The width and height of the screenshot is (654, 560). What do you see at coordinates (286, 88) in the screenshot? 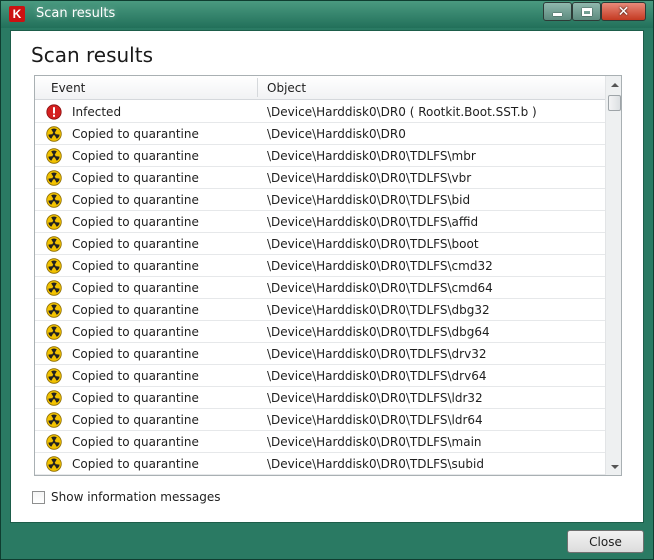
I see `column-header-object: Object` at bounding box center [286, 88].